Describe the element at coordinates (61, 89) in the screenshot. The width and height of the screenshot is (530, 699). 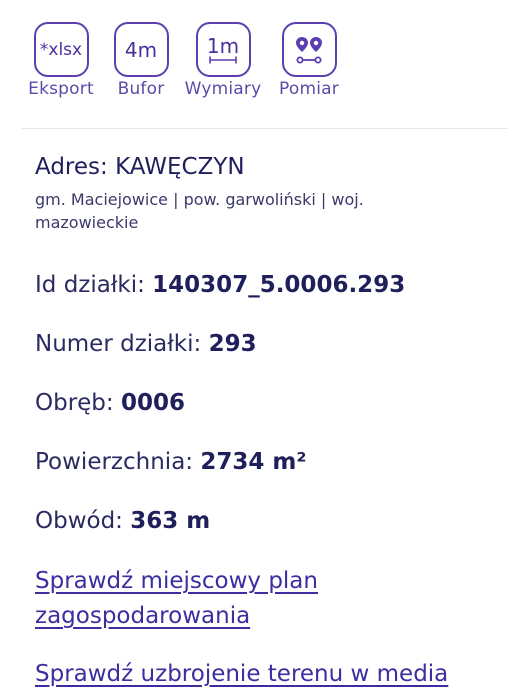
I see `export-label: Eksport` at that location.